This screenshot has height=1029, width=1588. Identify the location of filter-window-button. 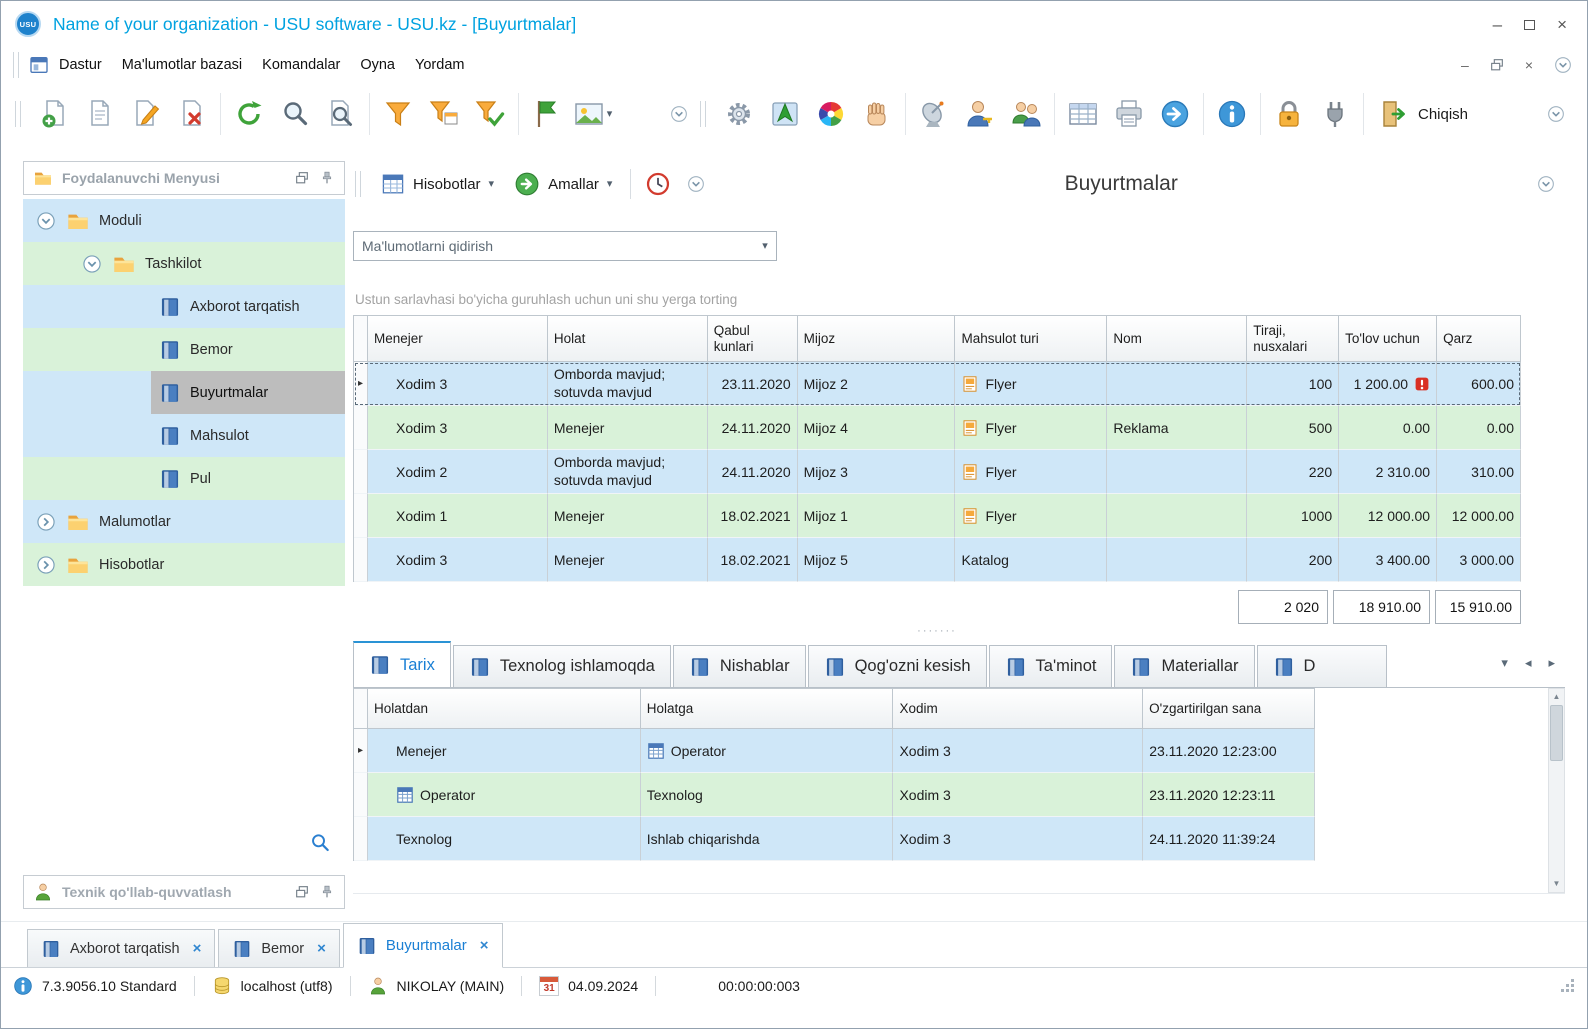
(444, 114).